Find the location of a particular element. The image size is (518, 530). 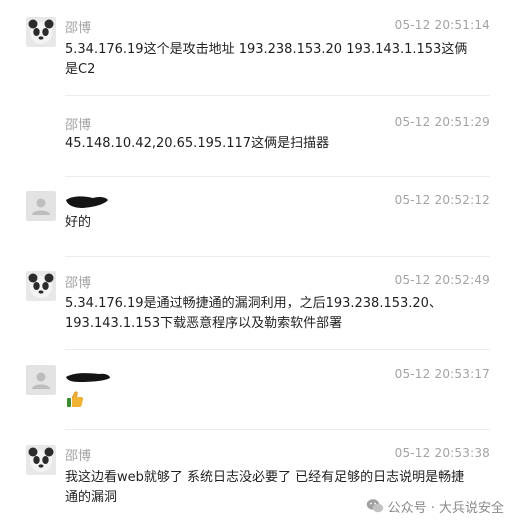

divider is located at coordinates (277, 95).